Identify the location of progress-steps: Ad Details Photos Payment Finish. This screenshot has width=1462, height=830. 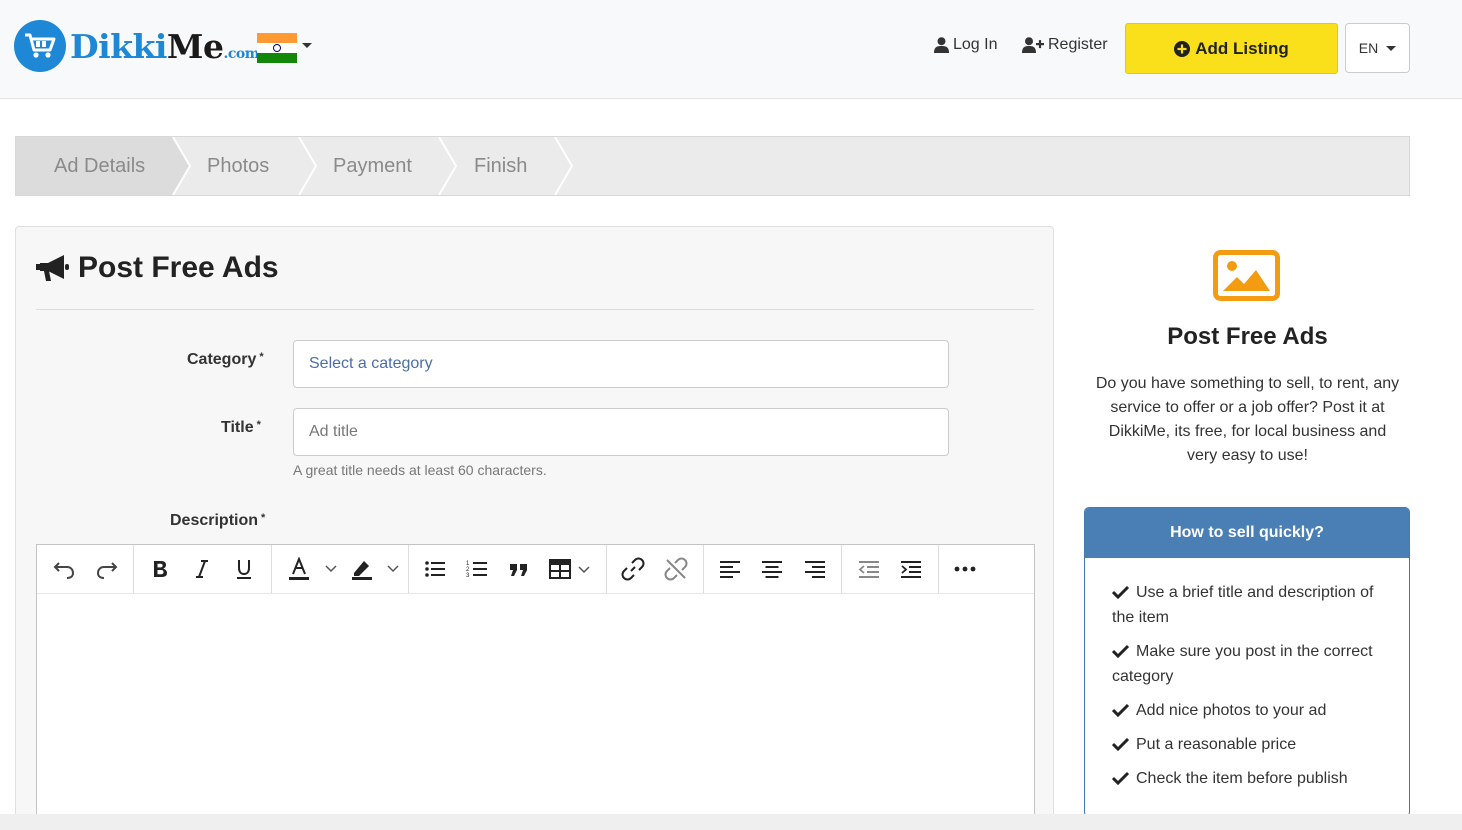
(712, 166).